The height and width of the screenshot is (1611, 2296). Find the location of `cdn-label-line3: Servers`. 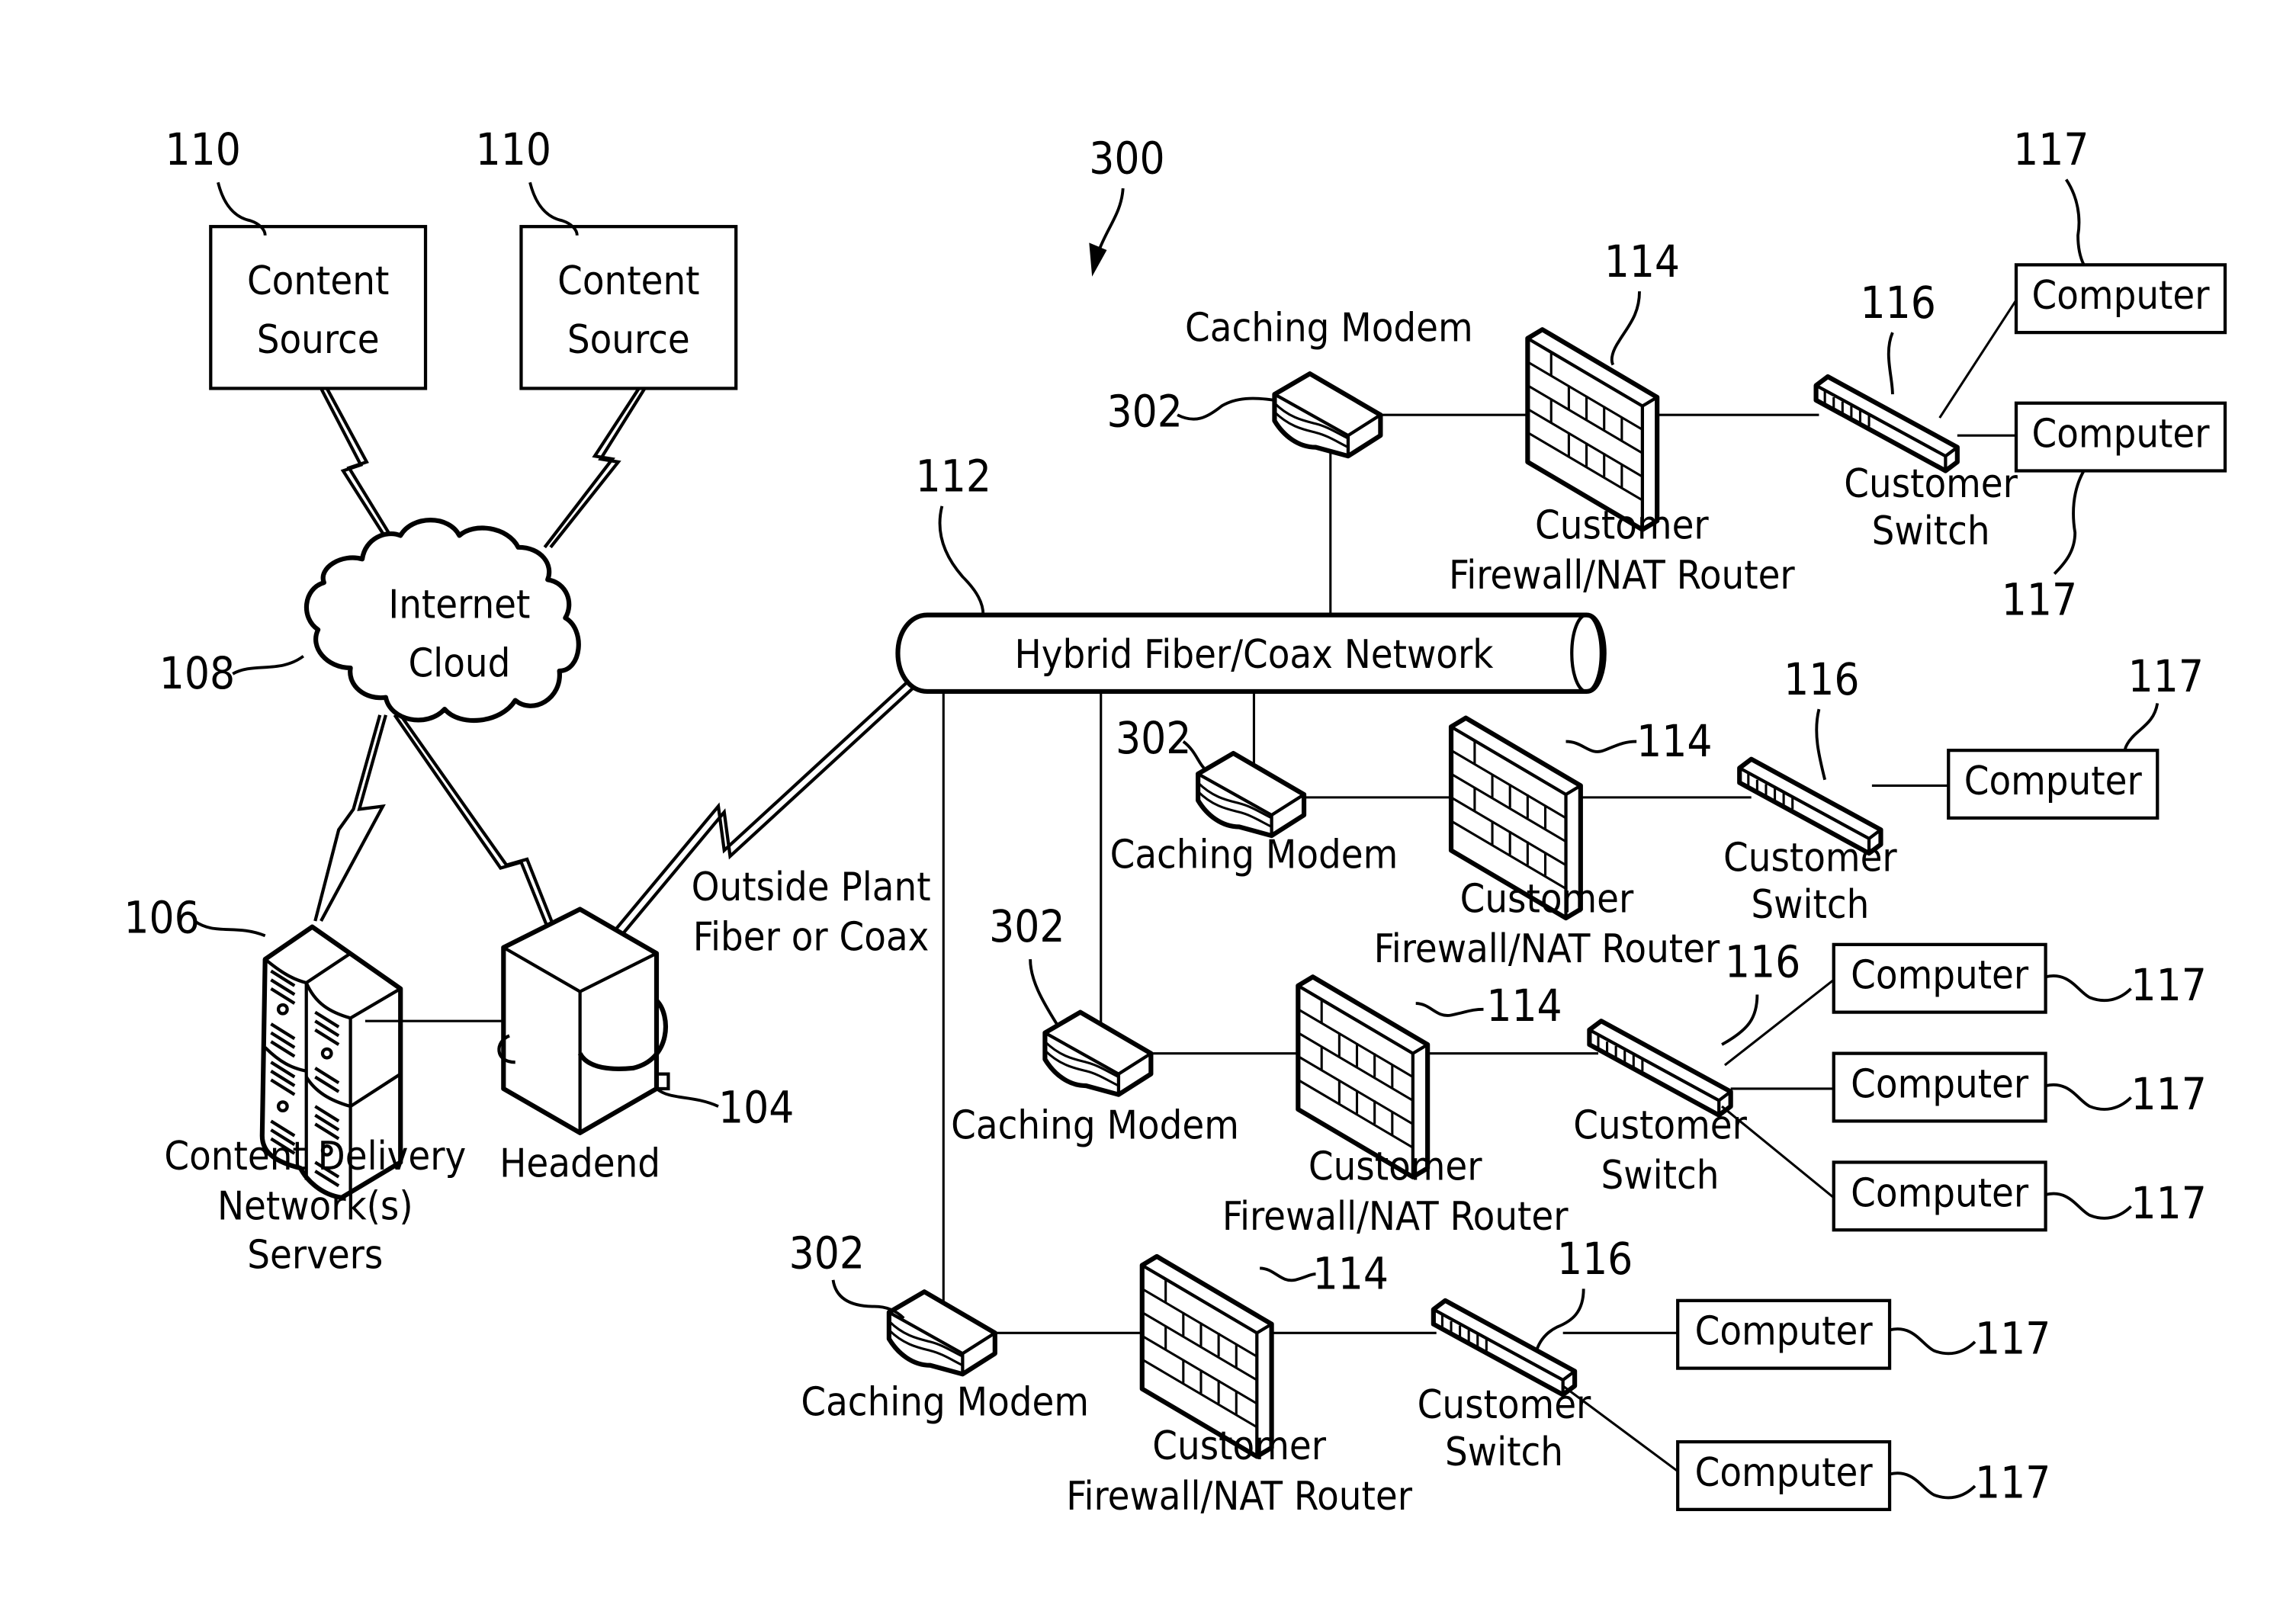

cdn-label-line3: Servers is located at coordinates (315, 1255).